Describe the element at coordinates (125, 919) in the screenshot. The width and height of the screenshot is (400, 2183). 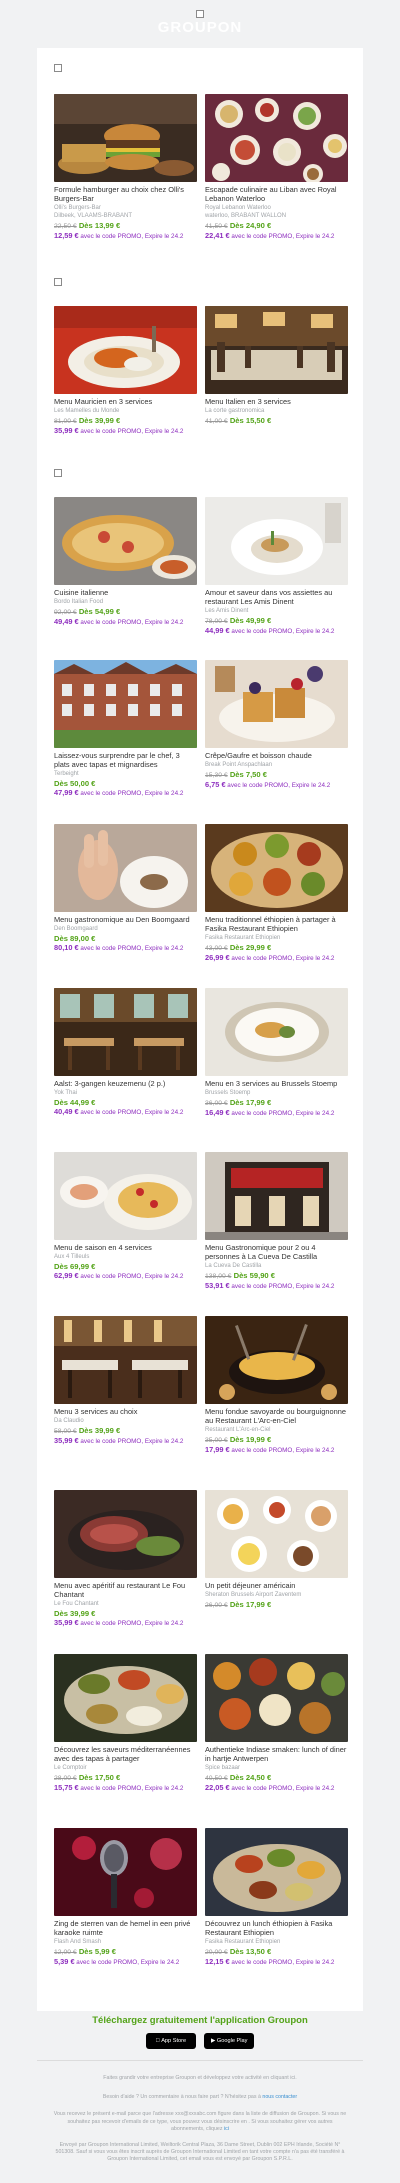
I see `deal-title: Menu gastronomique au Den Boomgaard` at that location.